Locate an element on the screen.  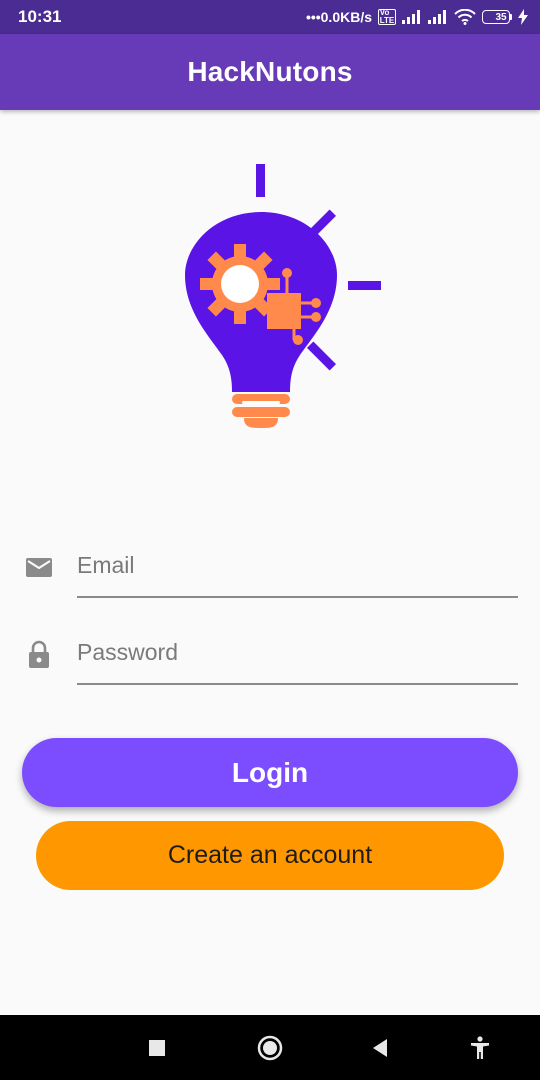
network-speed: •••0.0KB/s is located at coordinates (338, 17).